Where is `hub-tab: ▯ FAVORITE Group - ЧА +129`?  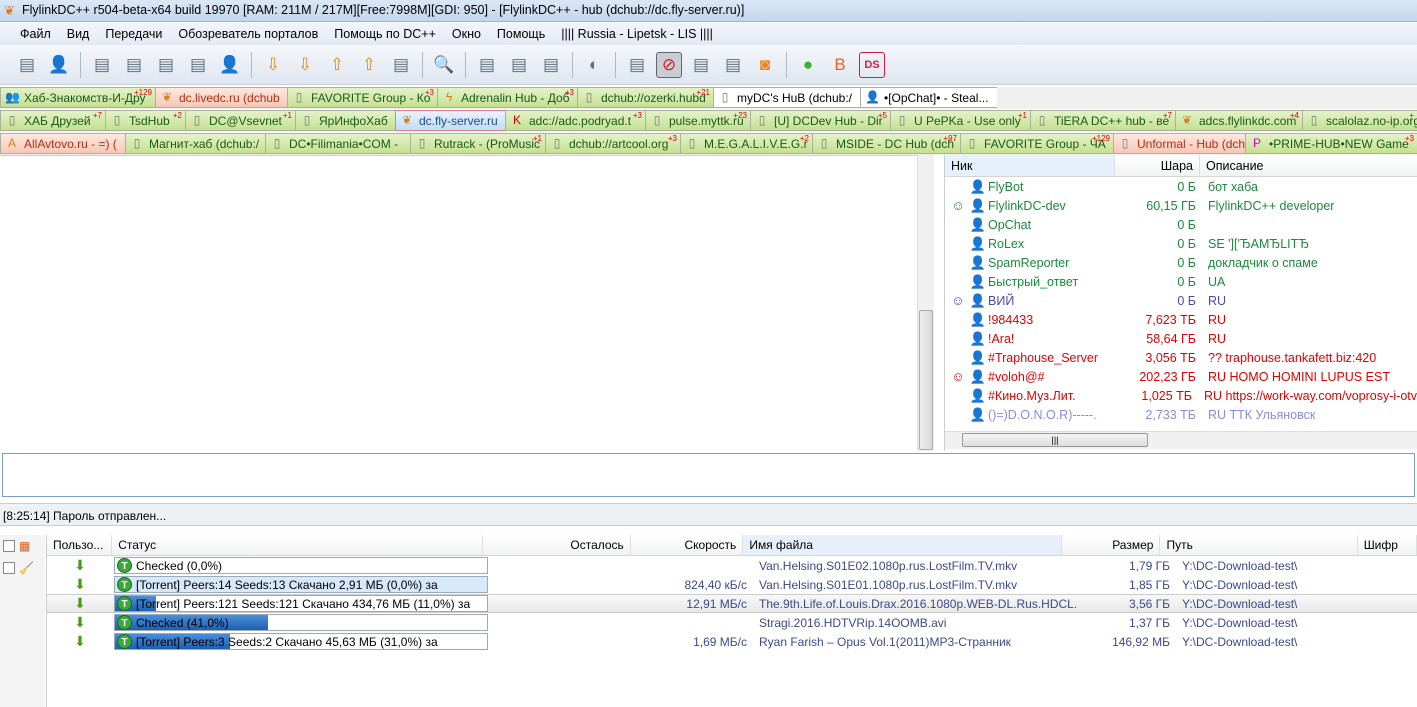
hub-tab: ▯ FAVORITE Group - ЧА +129 is located at coordinates (1036, 143).